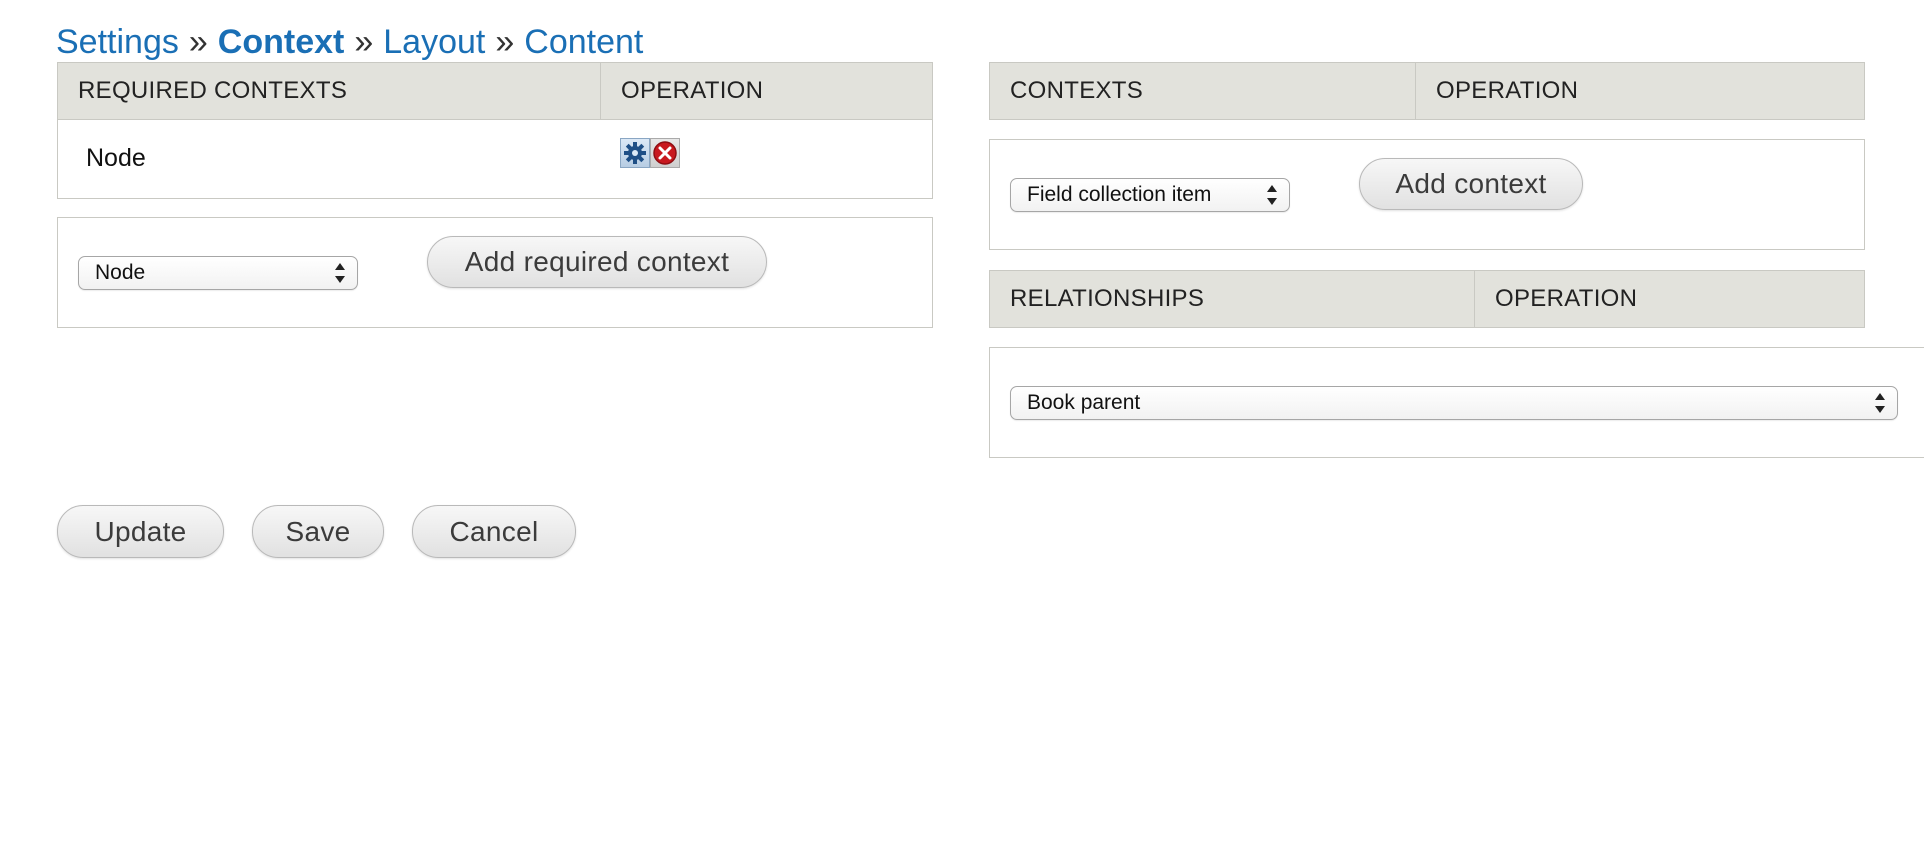 Image resolution: width=1924 pixels, height=850 pixels. I want to click on settings-icon, so click(635, 153).